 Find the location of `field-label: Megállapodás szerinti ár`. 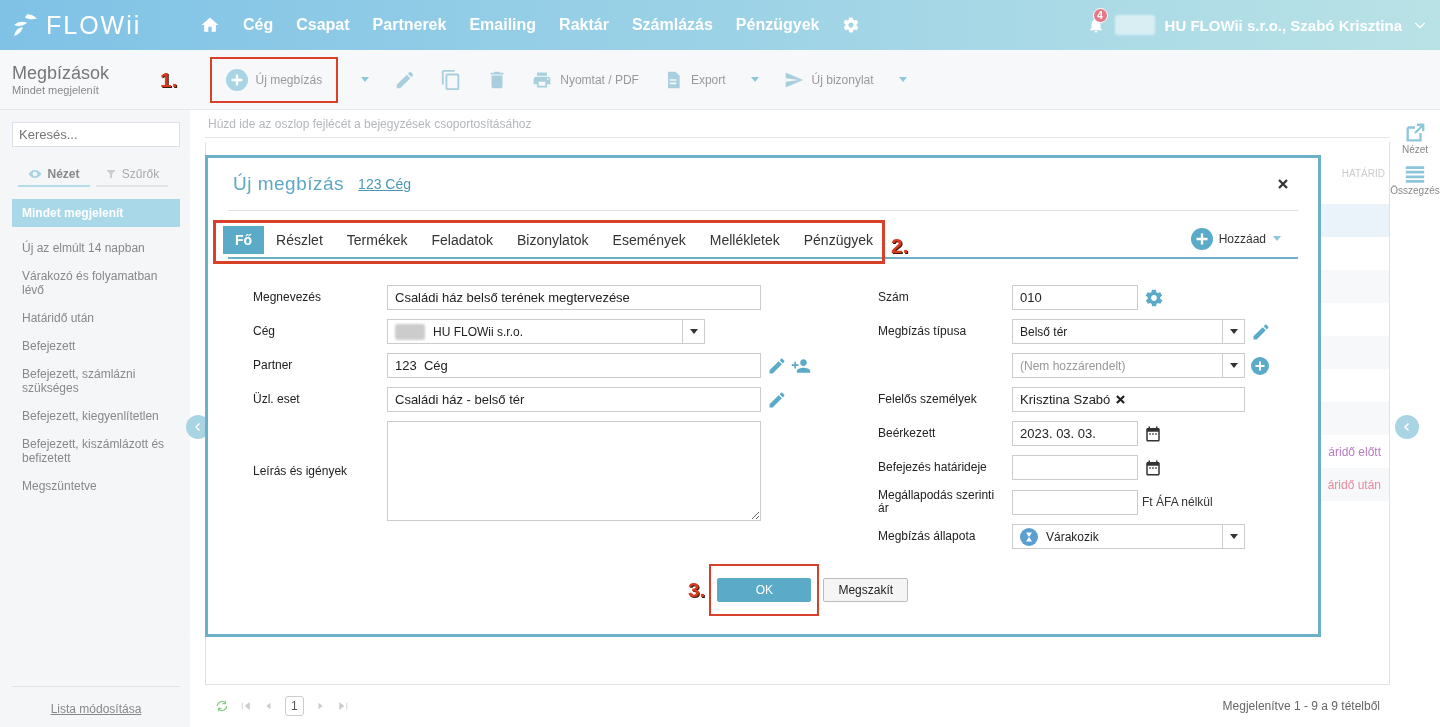

field-label: Megállapodás szerinti ár is located at coordinates (937, 502).